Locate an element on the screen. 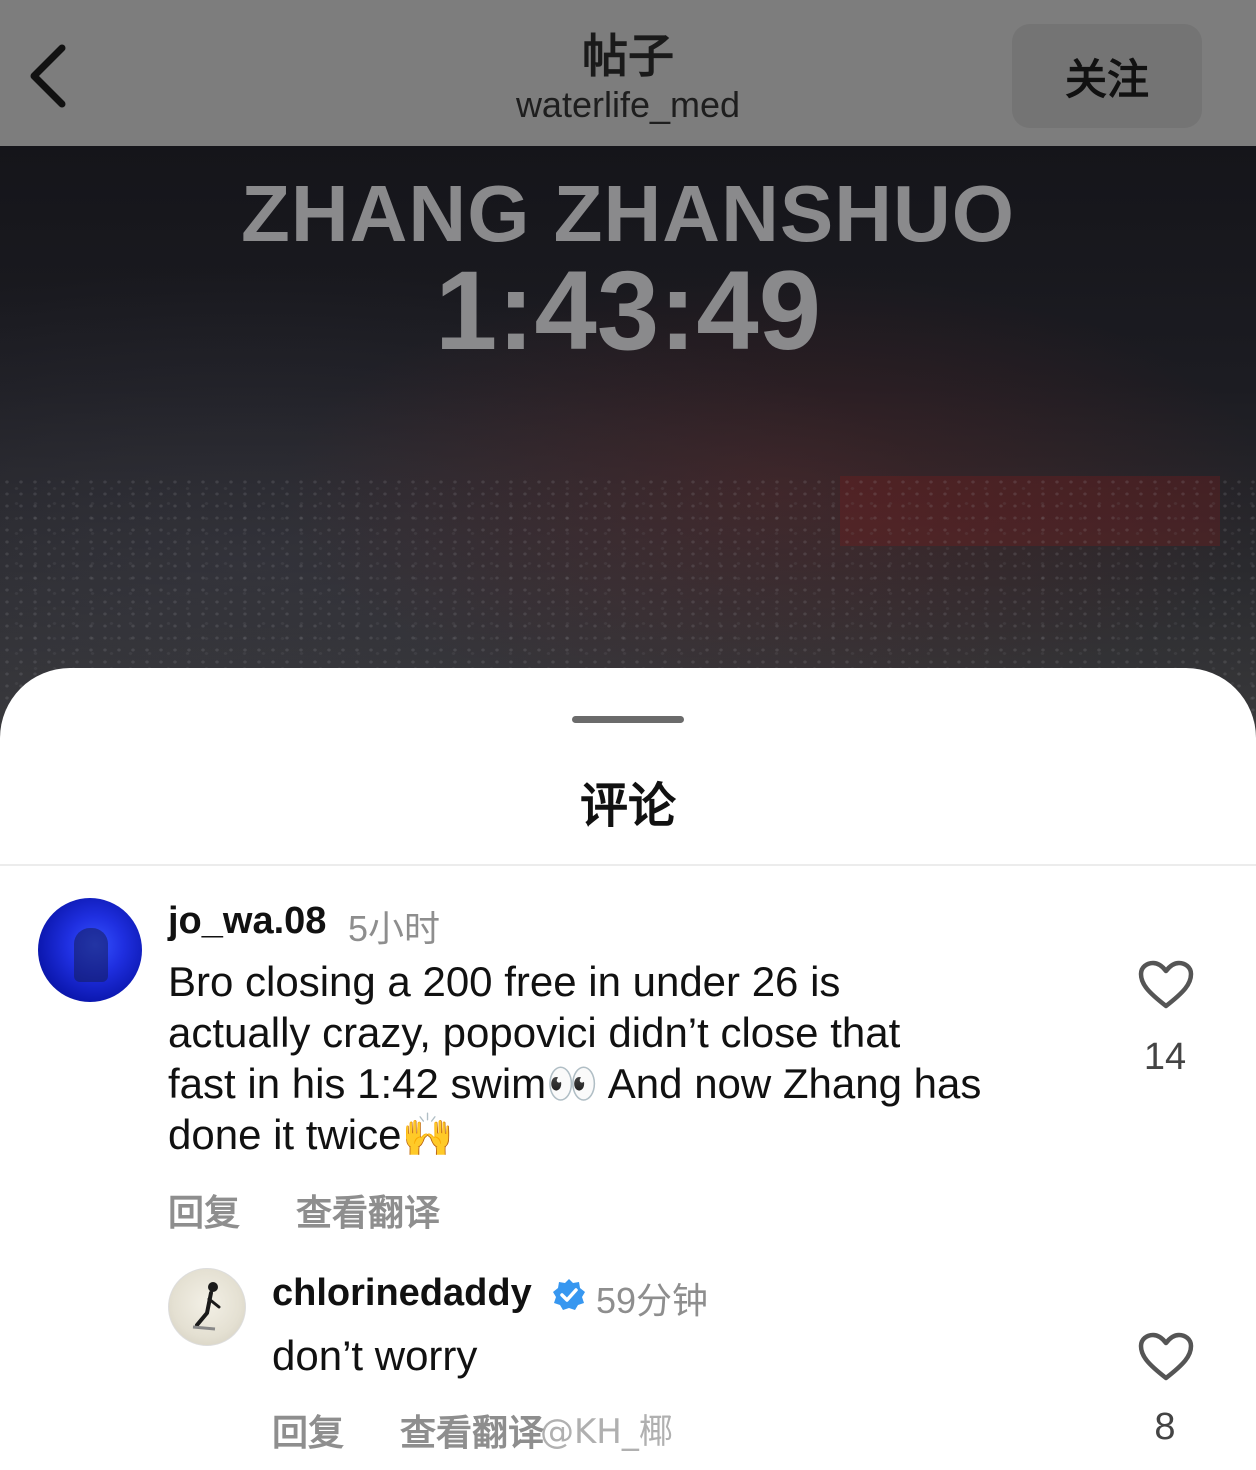  comment-username: chlorinedaddy is located at coordinates (402, 1293).